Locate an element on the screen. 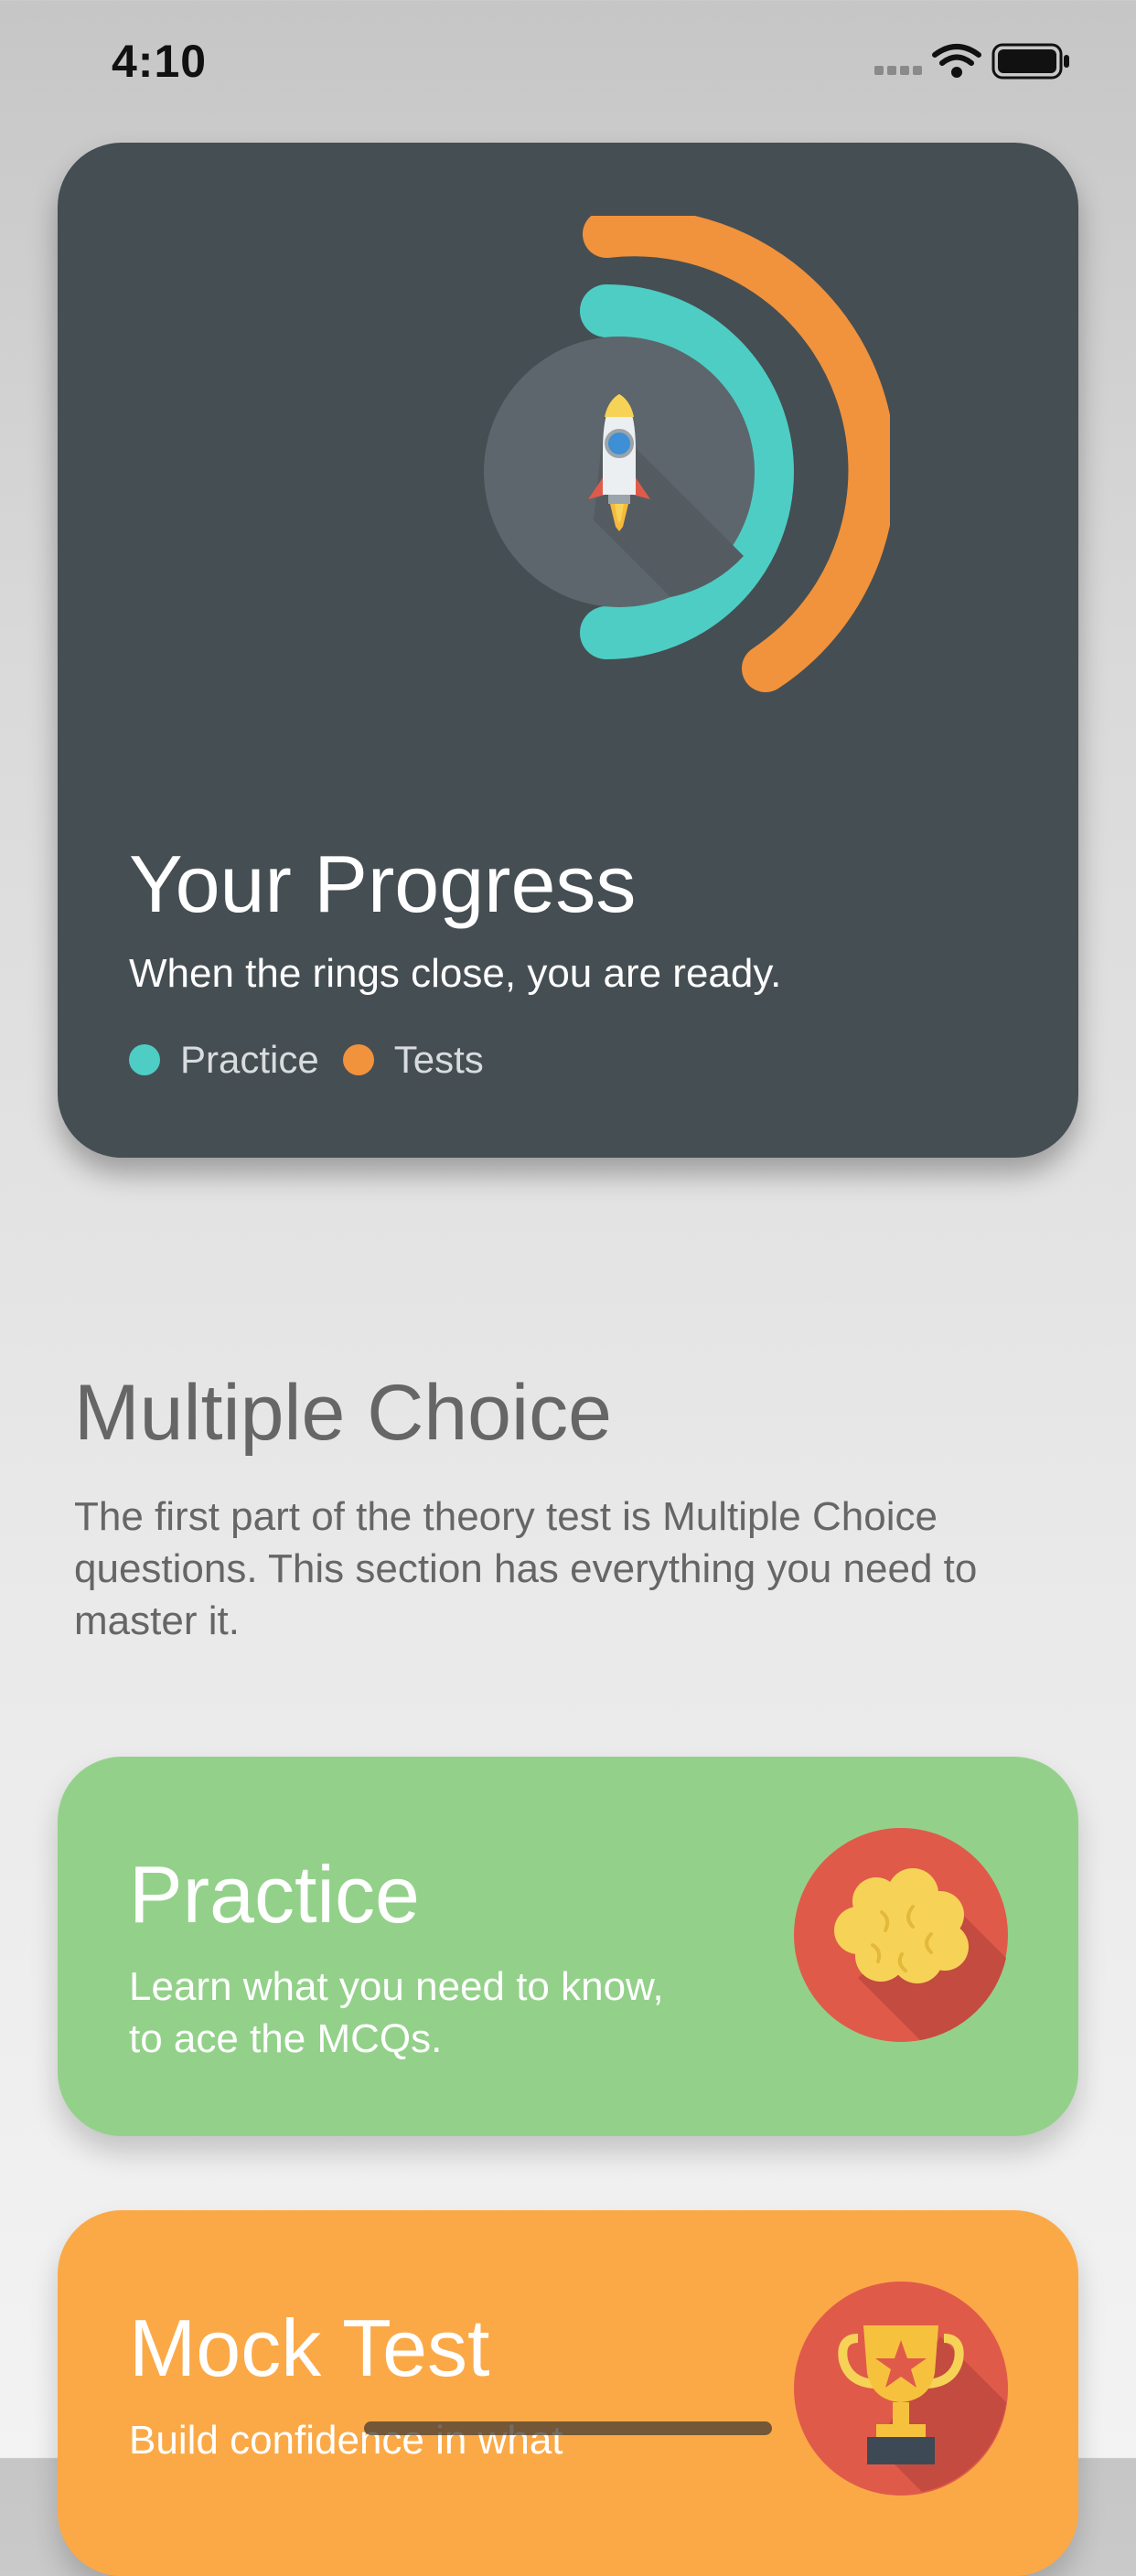  progress-legend: Practice Tests is located at coordinates (318, 1060).